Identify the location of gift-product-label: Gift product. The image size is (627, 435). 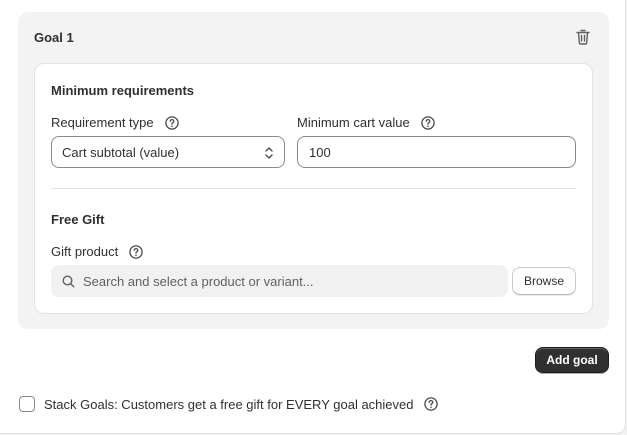
(85, 251).